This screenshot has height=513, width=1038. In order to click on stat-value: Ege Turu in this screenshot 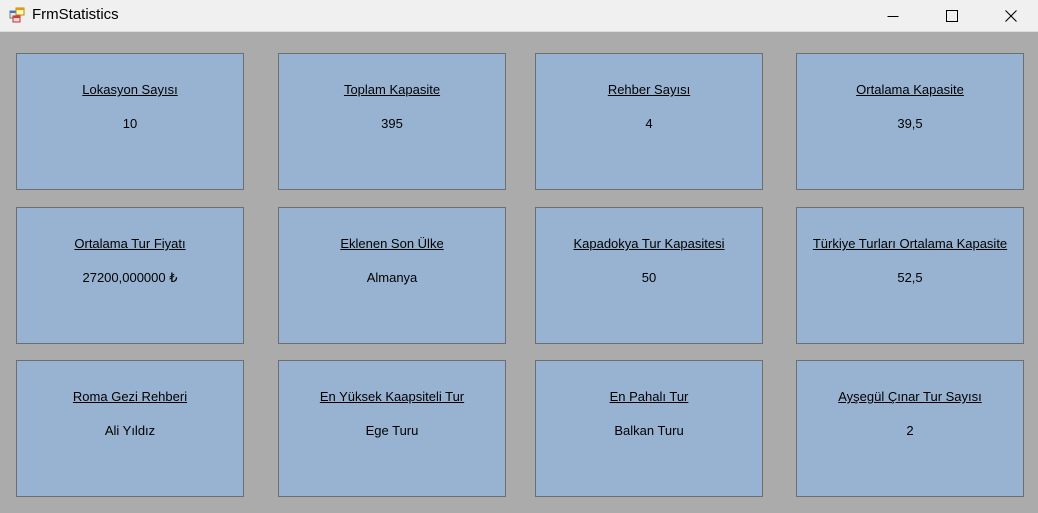, I will do `click(392, 430)`.